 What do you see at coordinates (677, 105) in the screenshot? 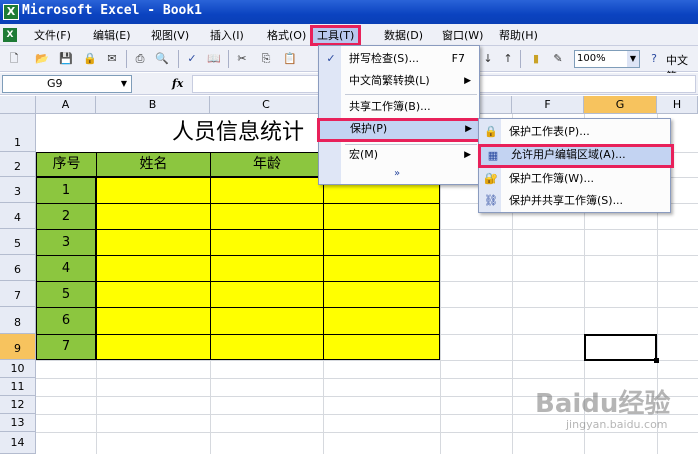
I see `column-header-h: H` at bounding box center [677, 105].